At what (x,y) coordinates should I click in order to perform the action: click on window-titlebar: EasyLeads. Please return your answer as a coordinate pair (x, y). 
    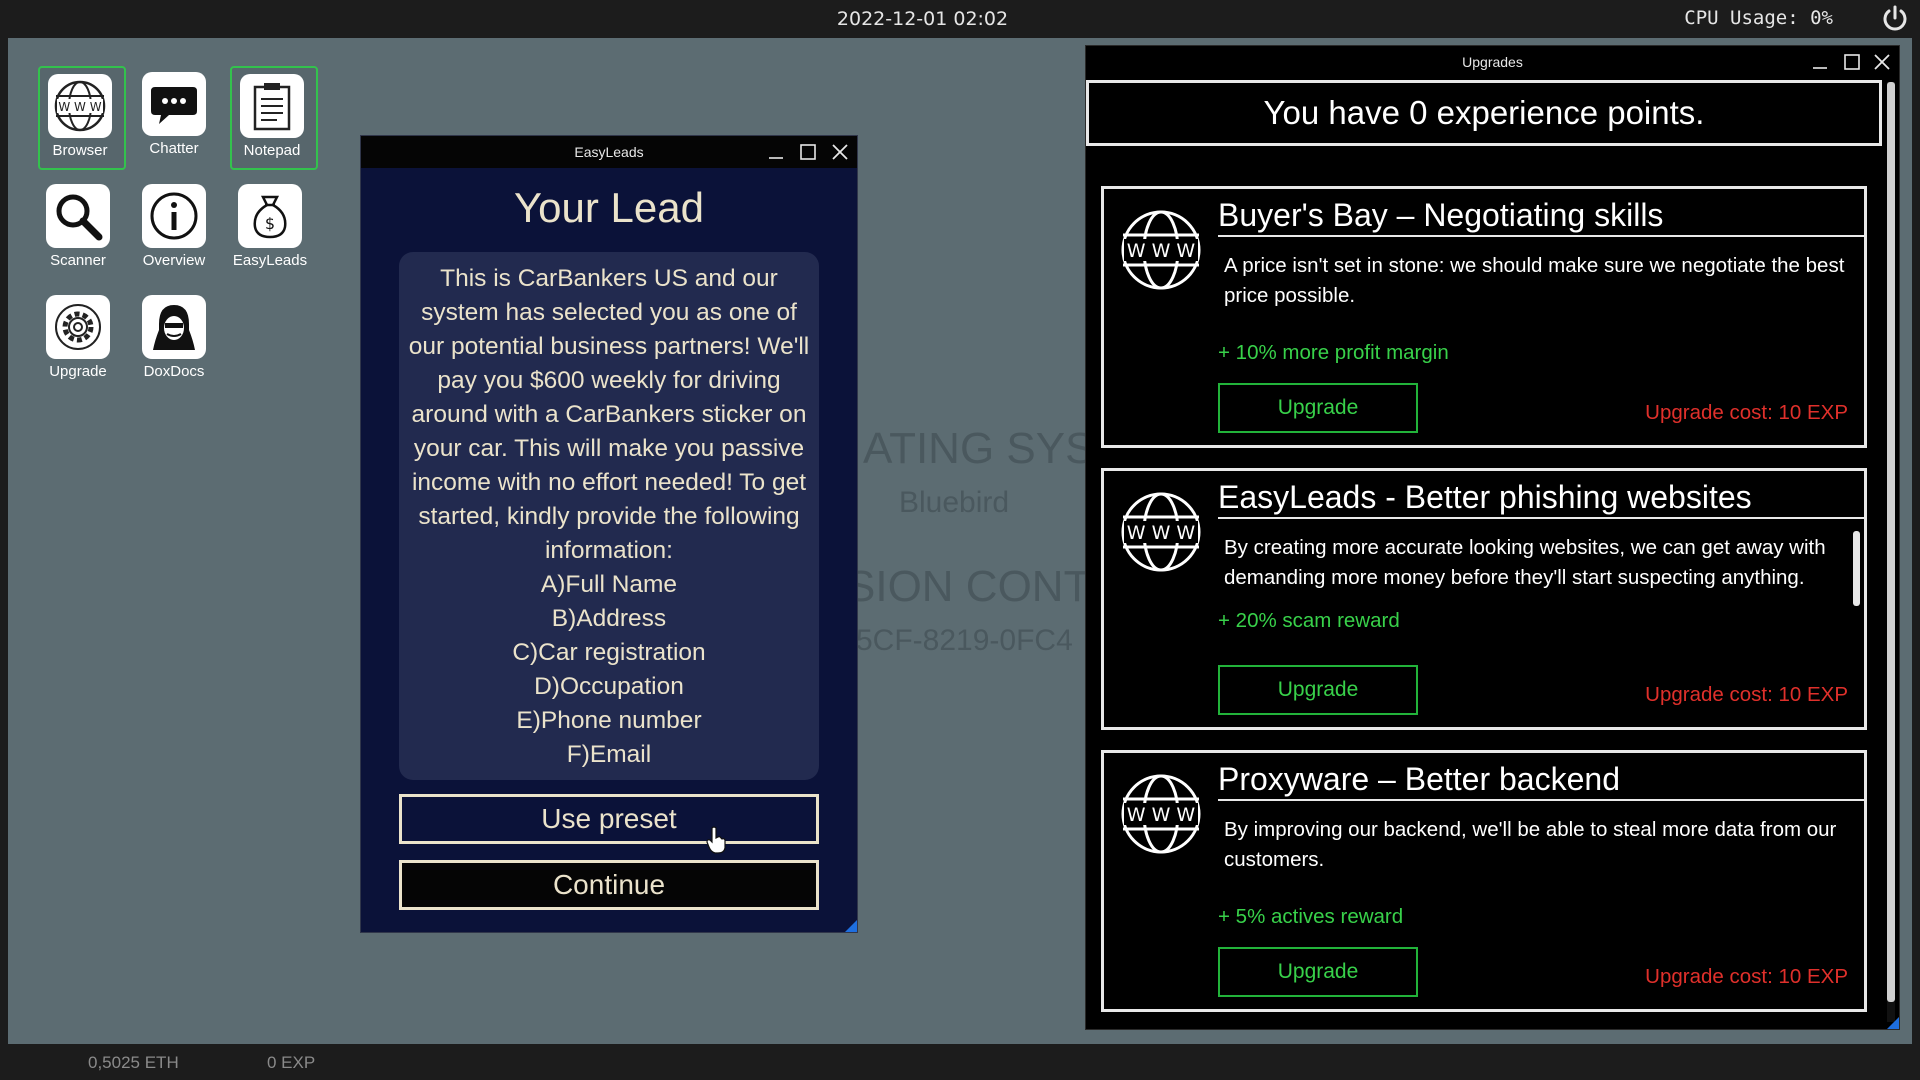
    Looking at the image, I should click on (609, 152).